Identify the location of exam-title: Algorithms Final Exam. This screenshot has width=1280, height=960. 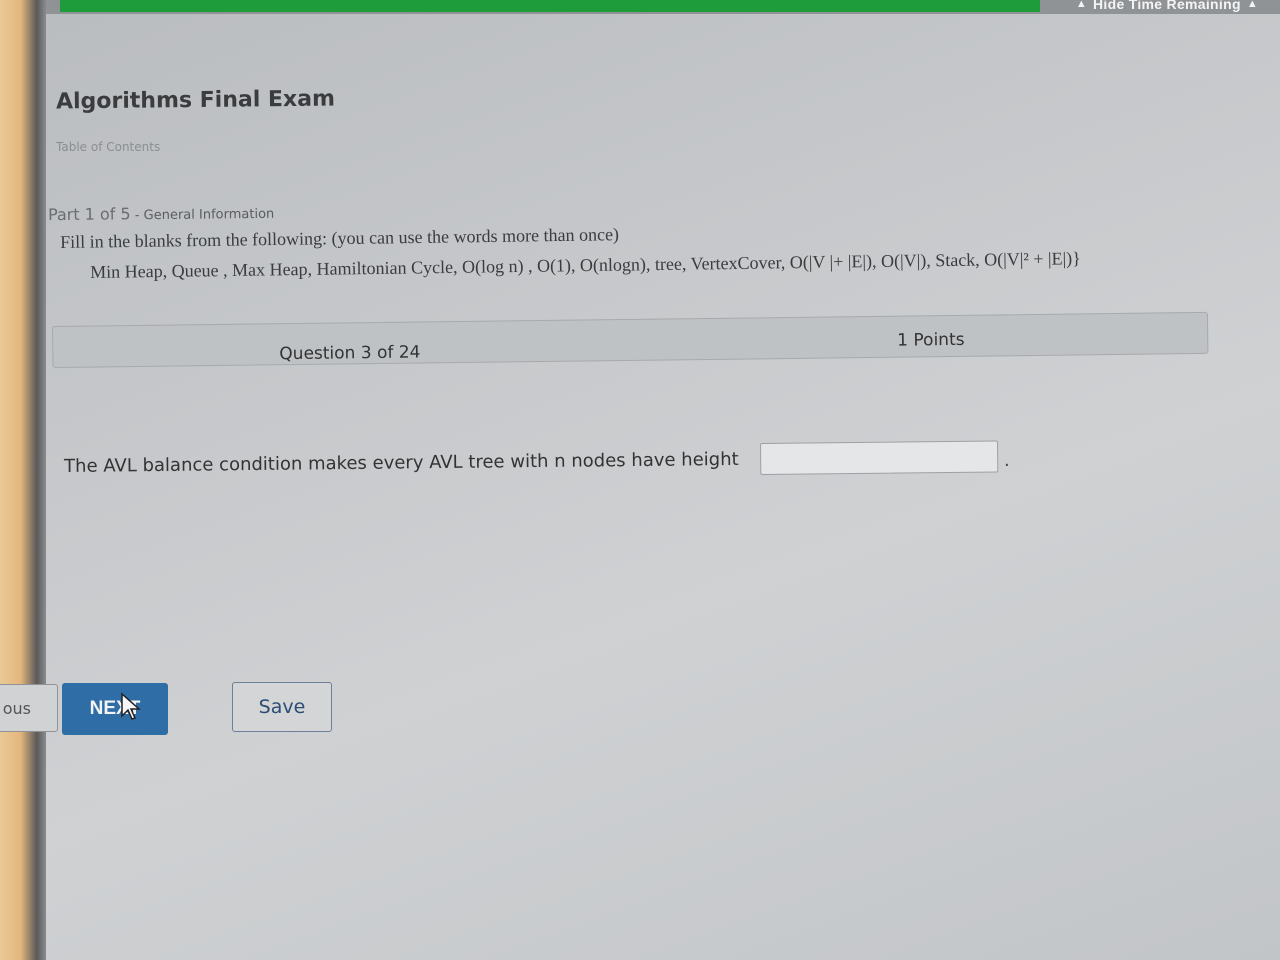
(195, 100).